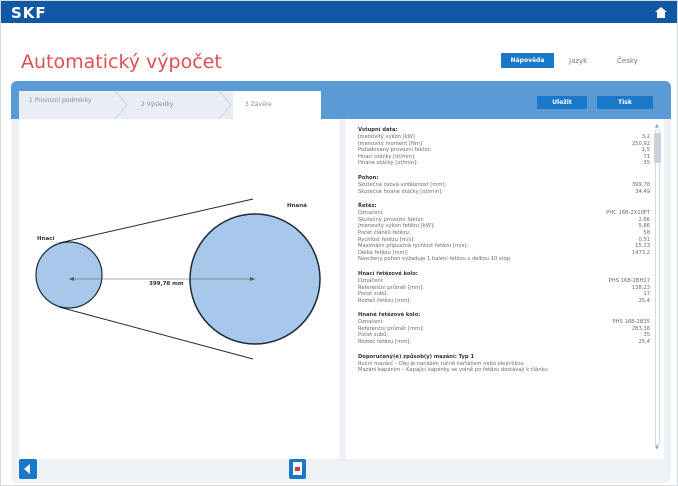 The height and width of the screenshot is (486, 678). What do you see at coordinates (339, 12) in the screenshot?
I see `top-bar: SKF` at bounding box center [339, 12].